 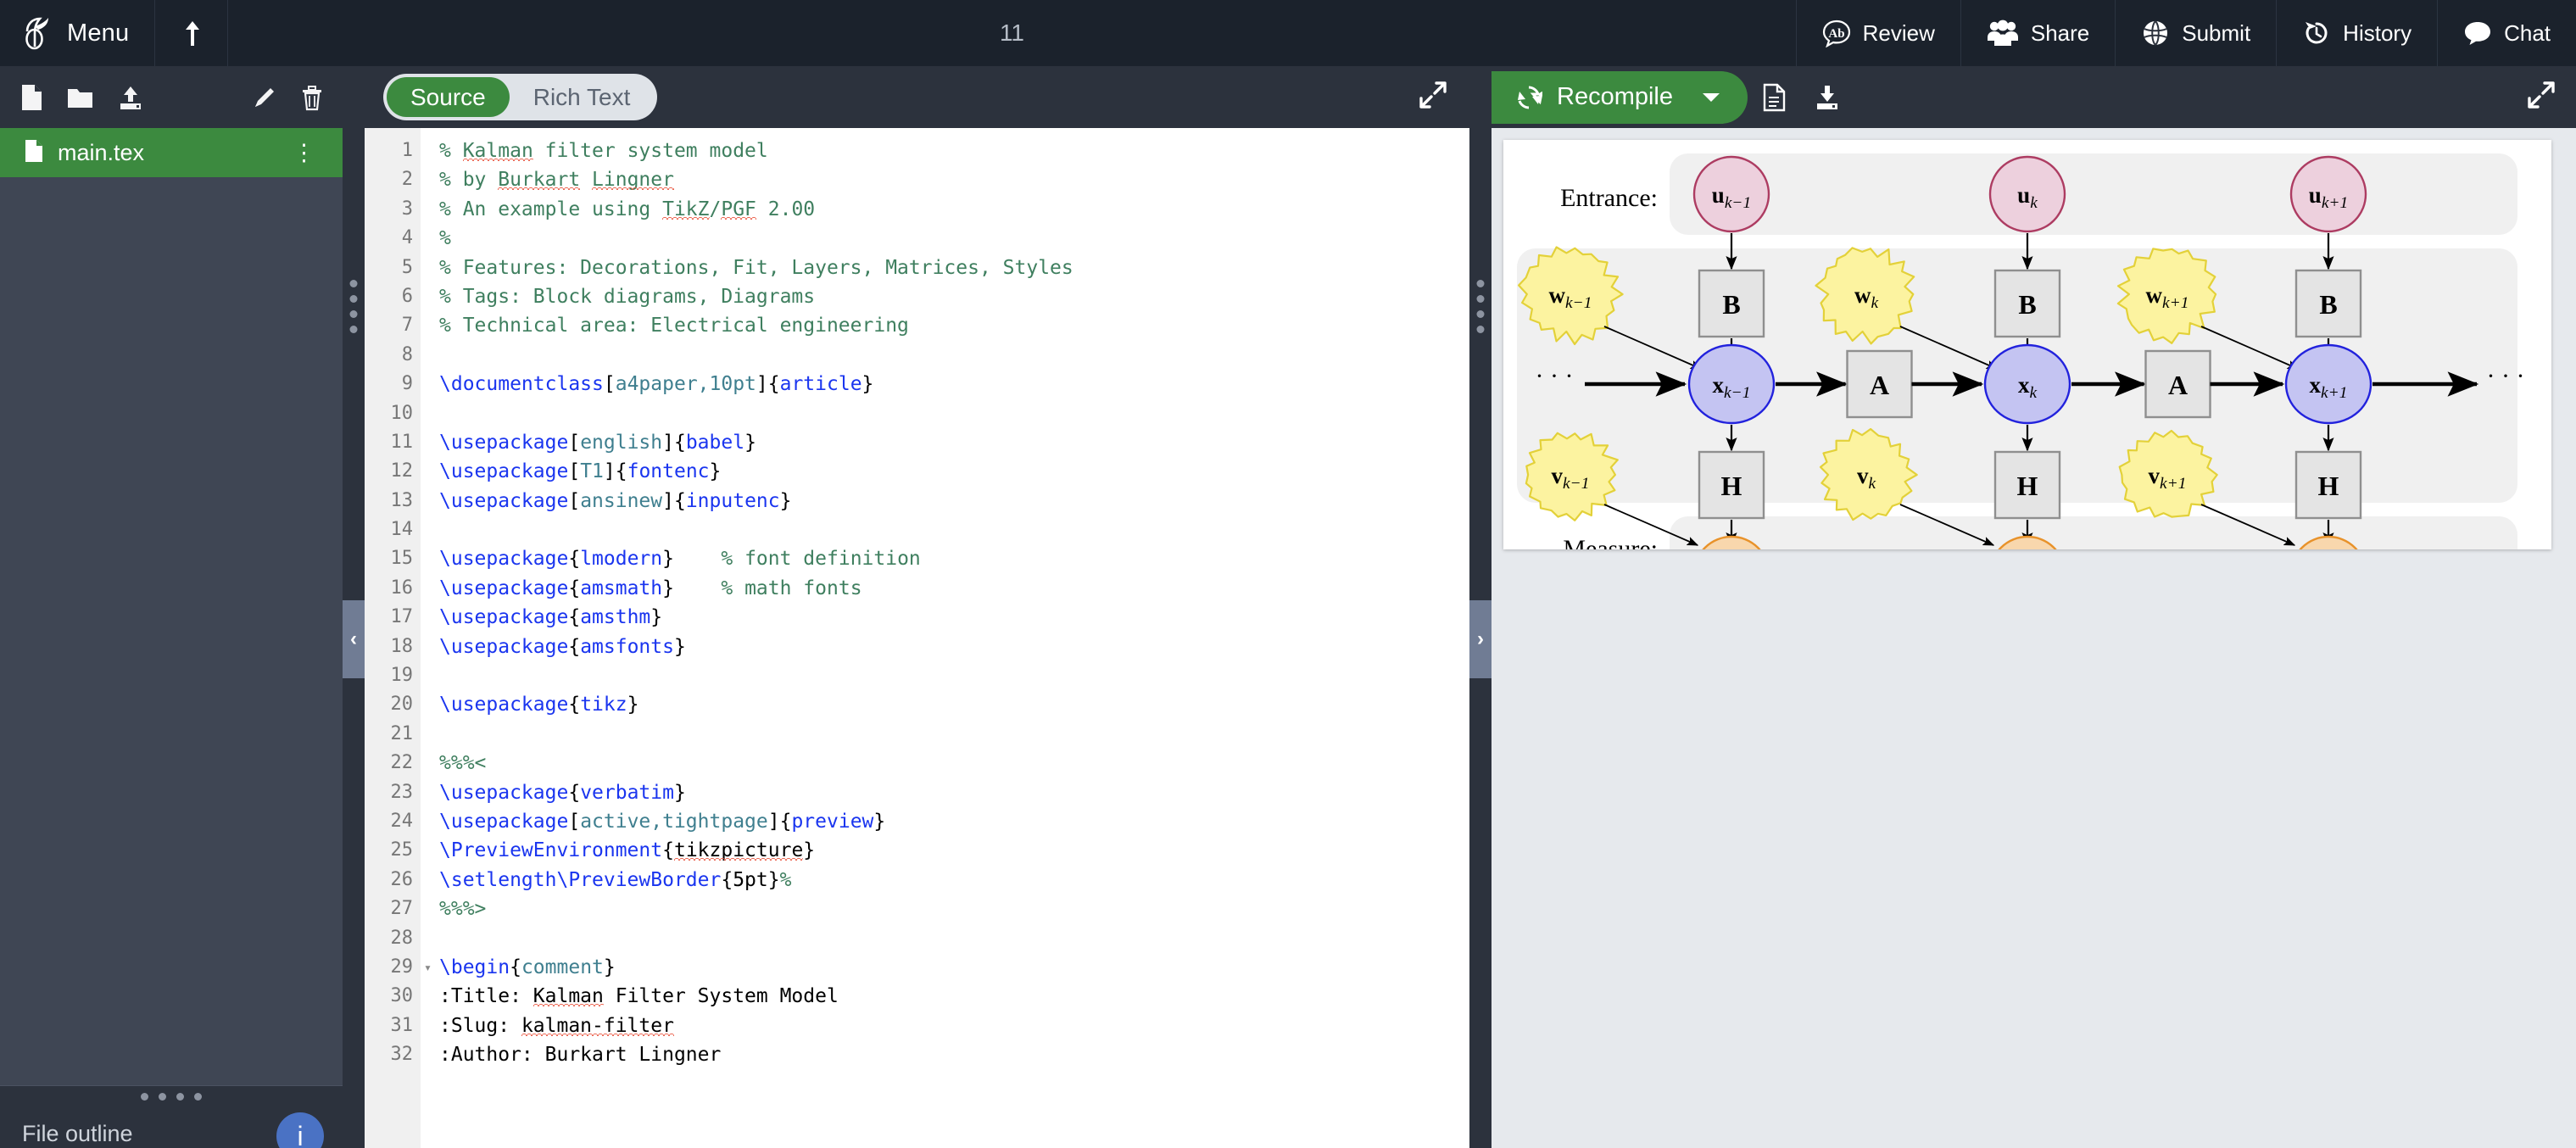 What do you see at coordinates (615, 472) in the screenshot?
I see `code-token: ]{` at bounding box center [615, 472].